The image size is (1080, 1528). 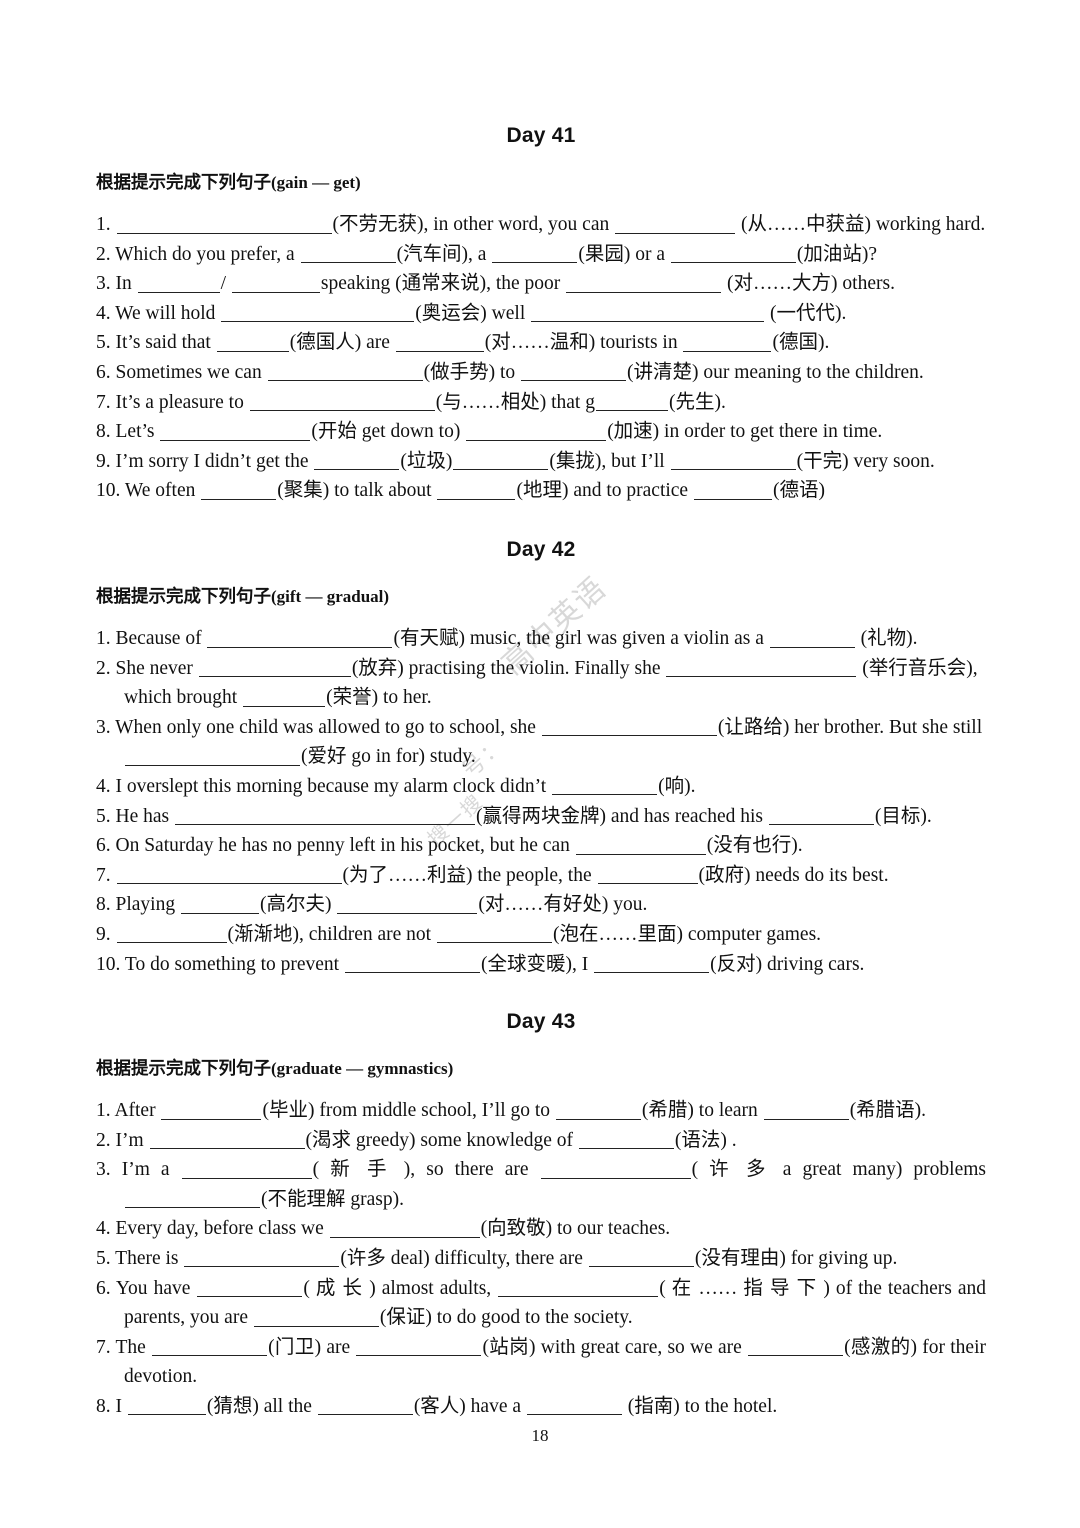 I want to click on question-text: (德语), so click(x=798, y=491).